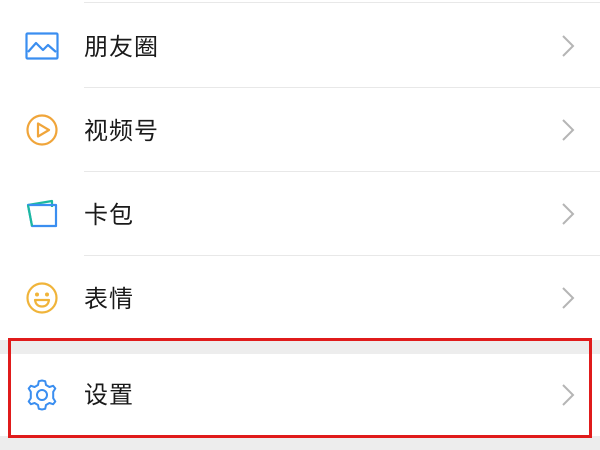 This screenshot has height=450, width=600. I want to click on menu-item-label: 设置, so click(109, 395).